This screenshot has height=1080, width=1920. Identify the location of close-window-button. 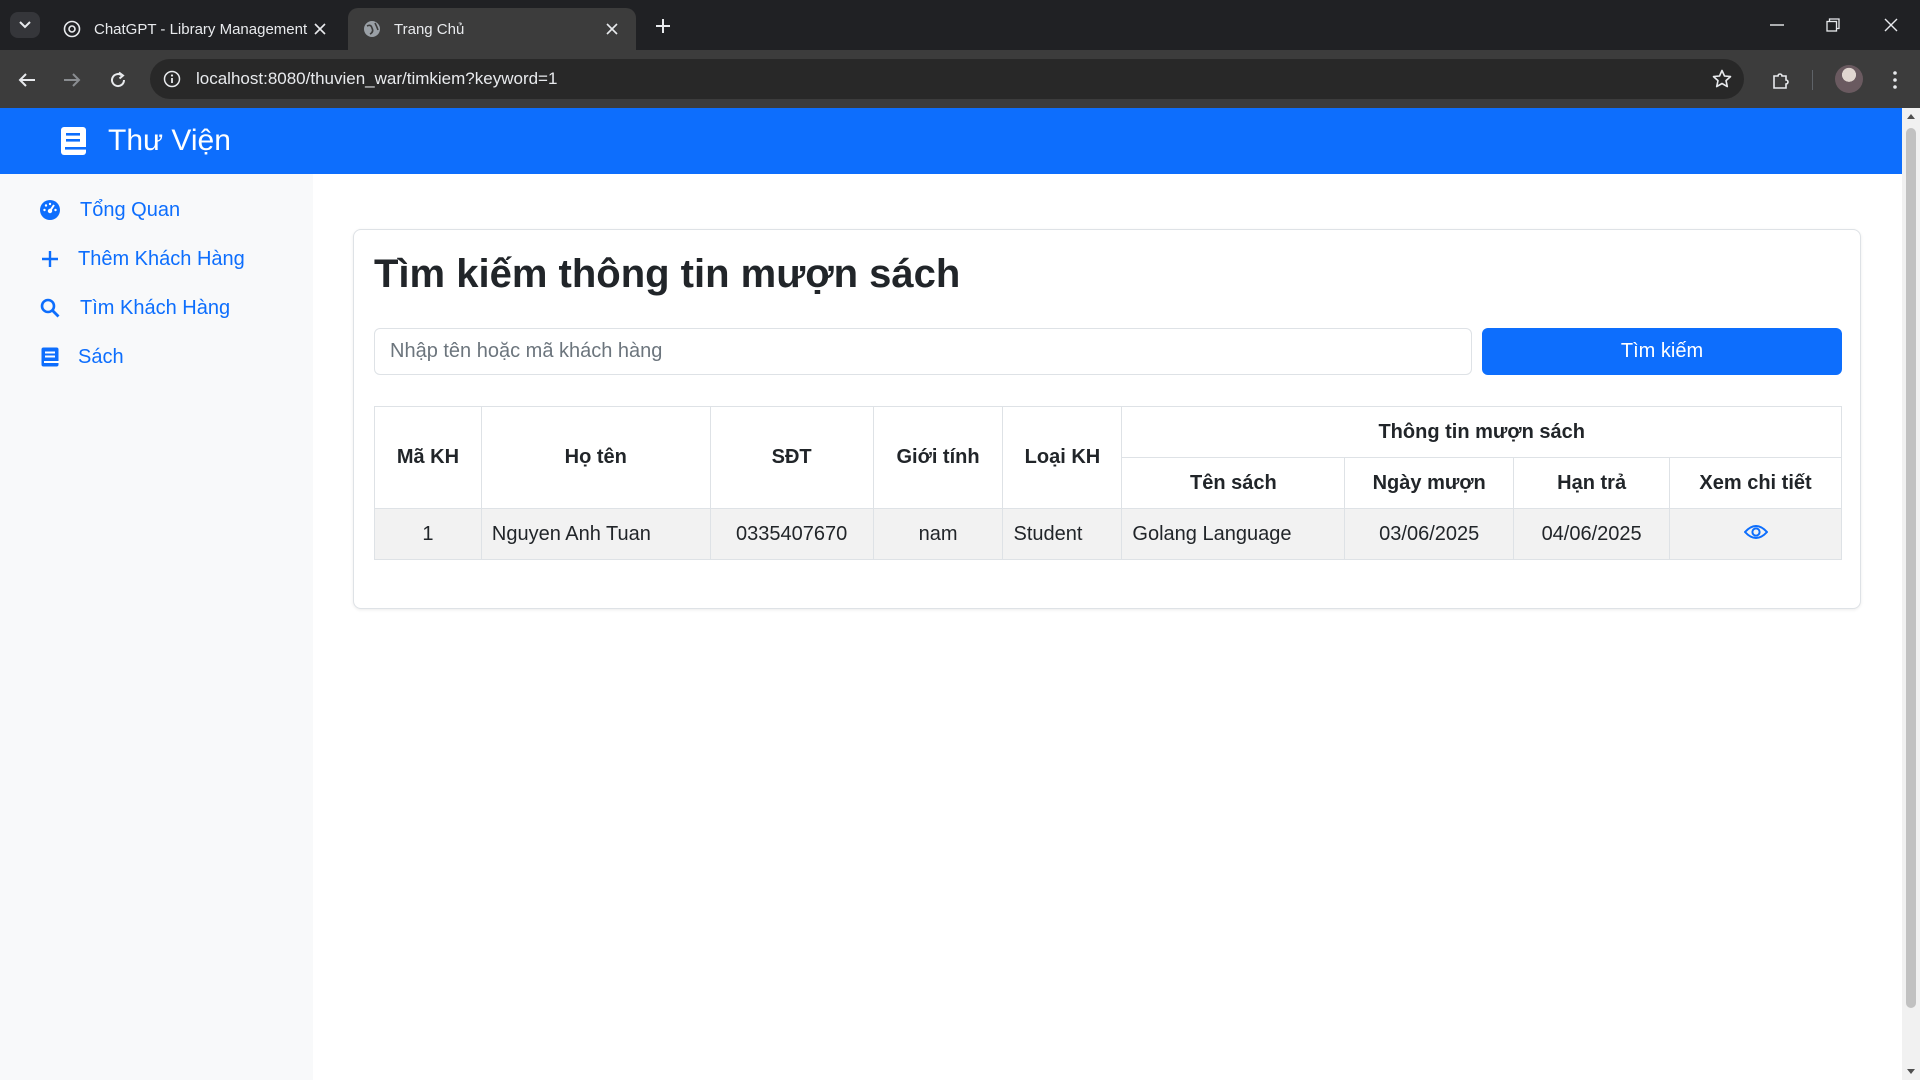
(1891, 25).